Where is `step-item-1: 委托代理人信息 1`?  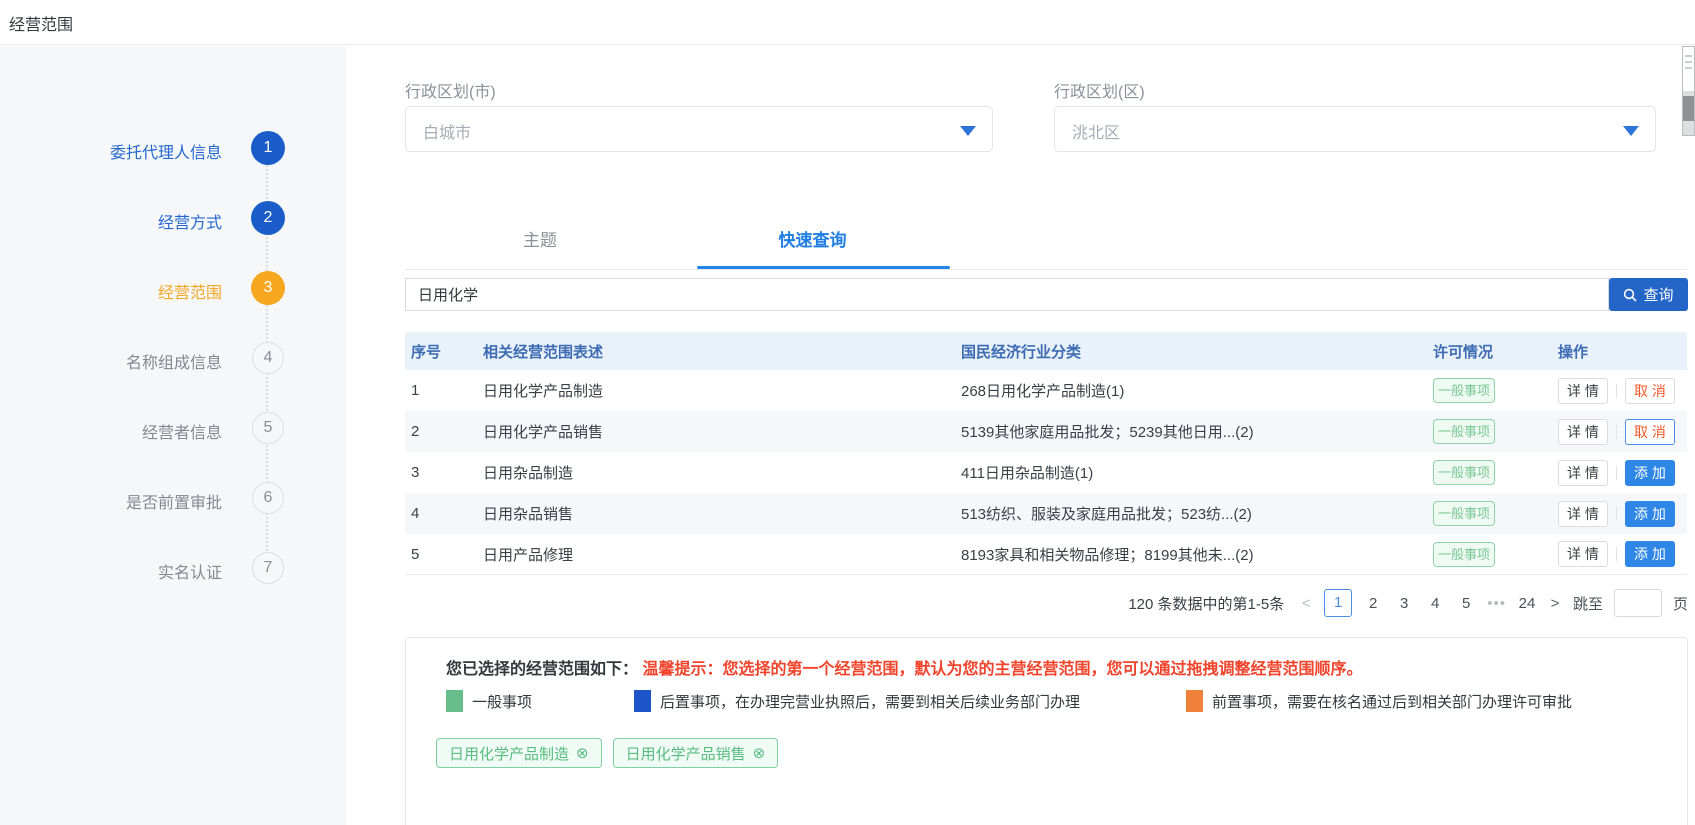 step-item-1: 委托代理人信息 1 is located at coordinates (173, 149).